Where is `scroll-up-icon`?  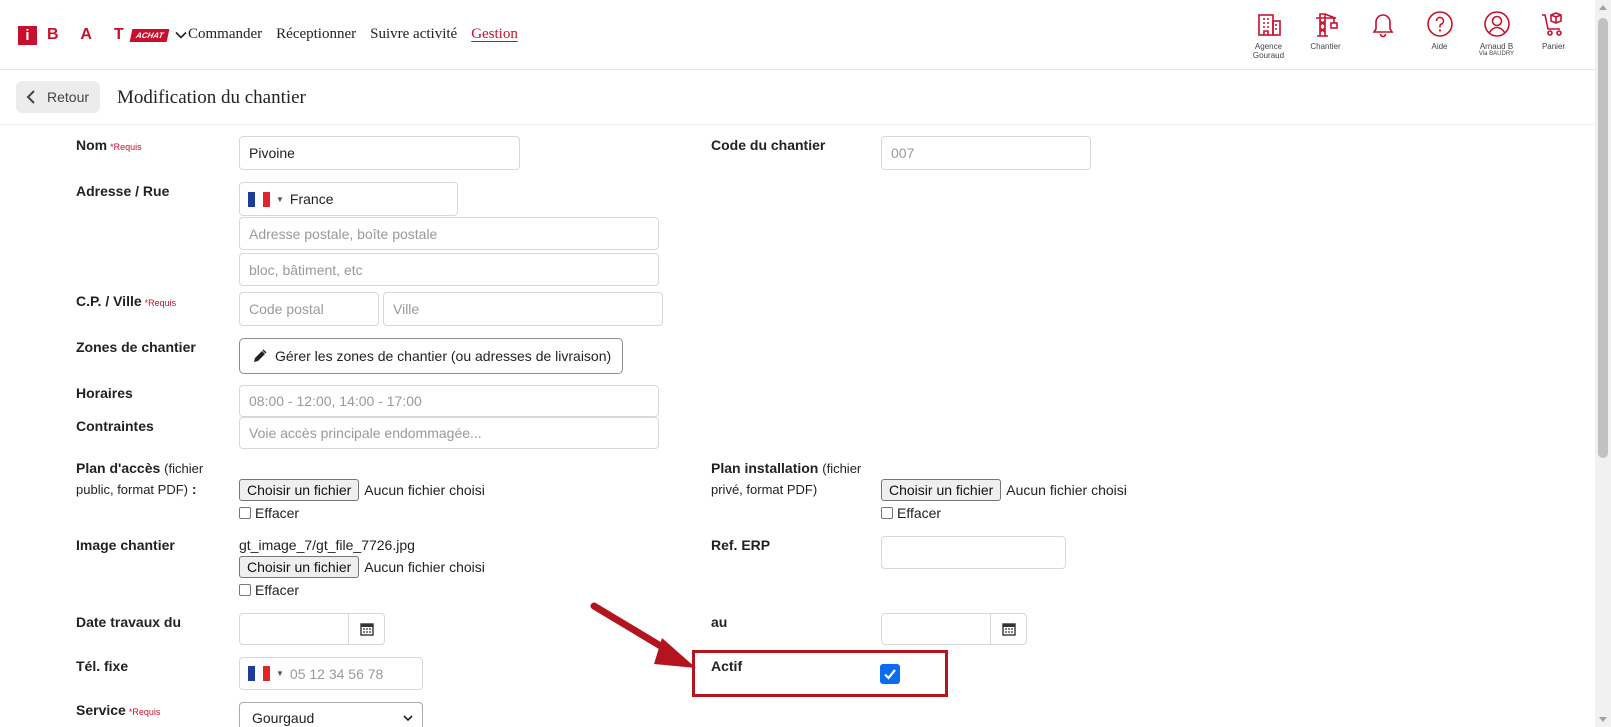 scroll-up-icon is located at coordinates (1603, 7).